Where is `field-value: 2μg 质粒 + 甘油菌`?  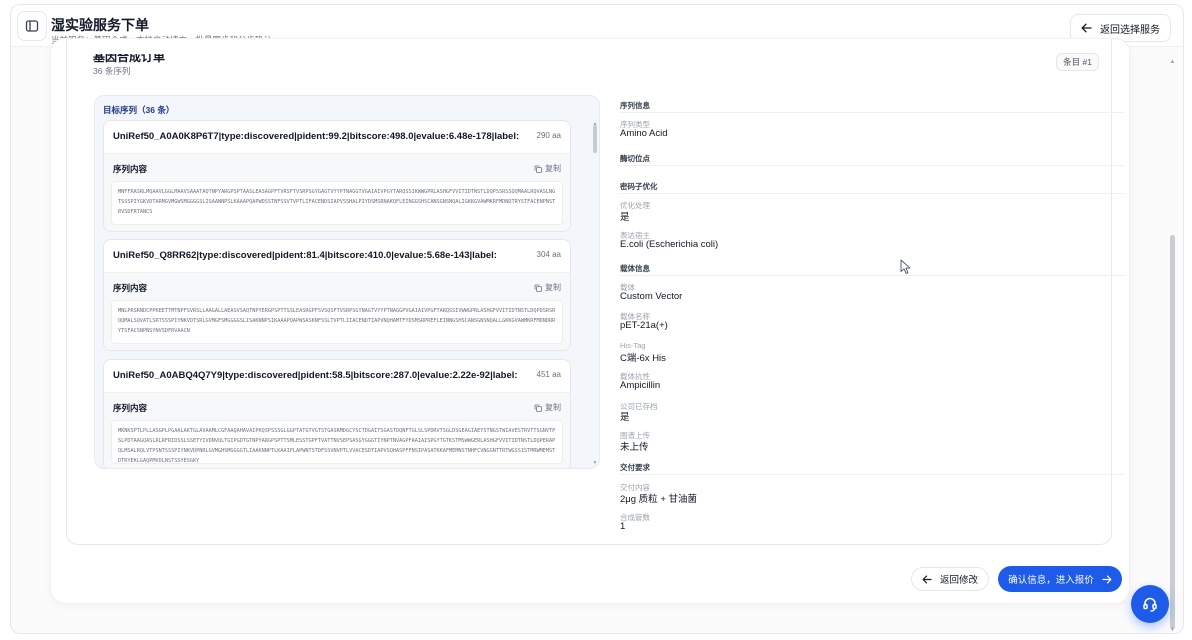 field-value: 2μg 质粒 + 甘油菌 is located at coordinates (659, 499).